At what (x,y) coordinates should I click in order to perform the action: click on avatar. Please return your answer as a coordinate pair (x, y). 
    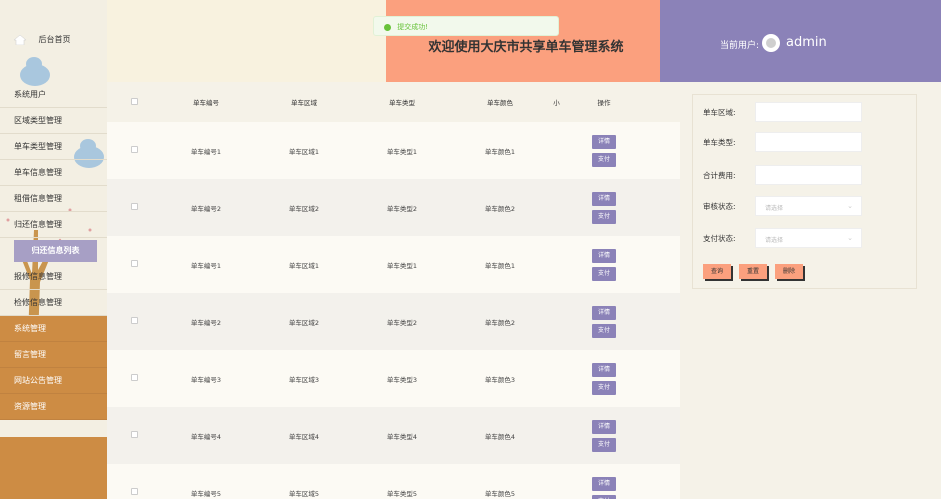
    Looking at the image, I should click on (771, 43).